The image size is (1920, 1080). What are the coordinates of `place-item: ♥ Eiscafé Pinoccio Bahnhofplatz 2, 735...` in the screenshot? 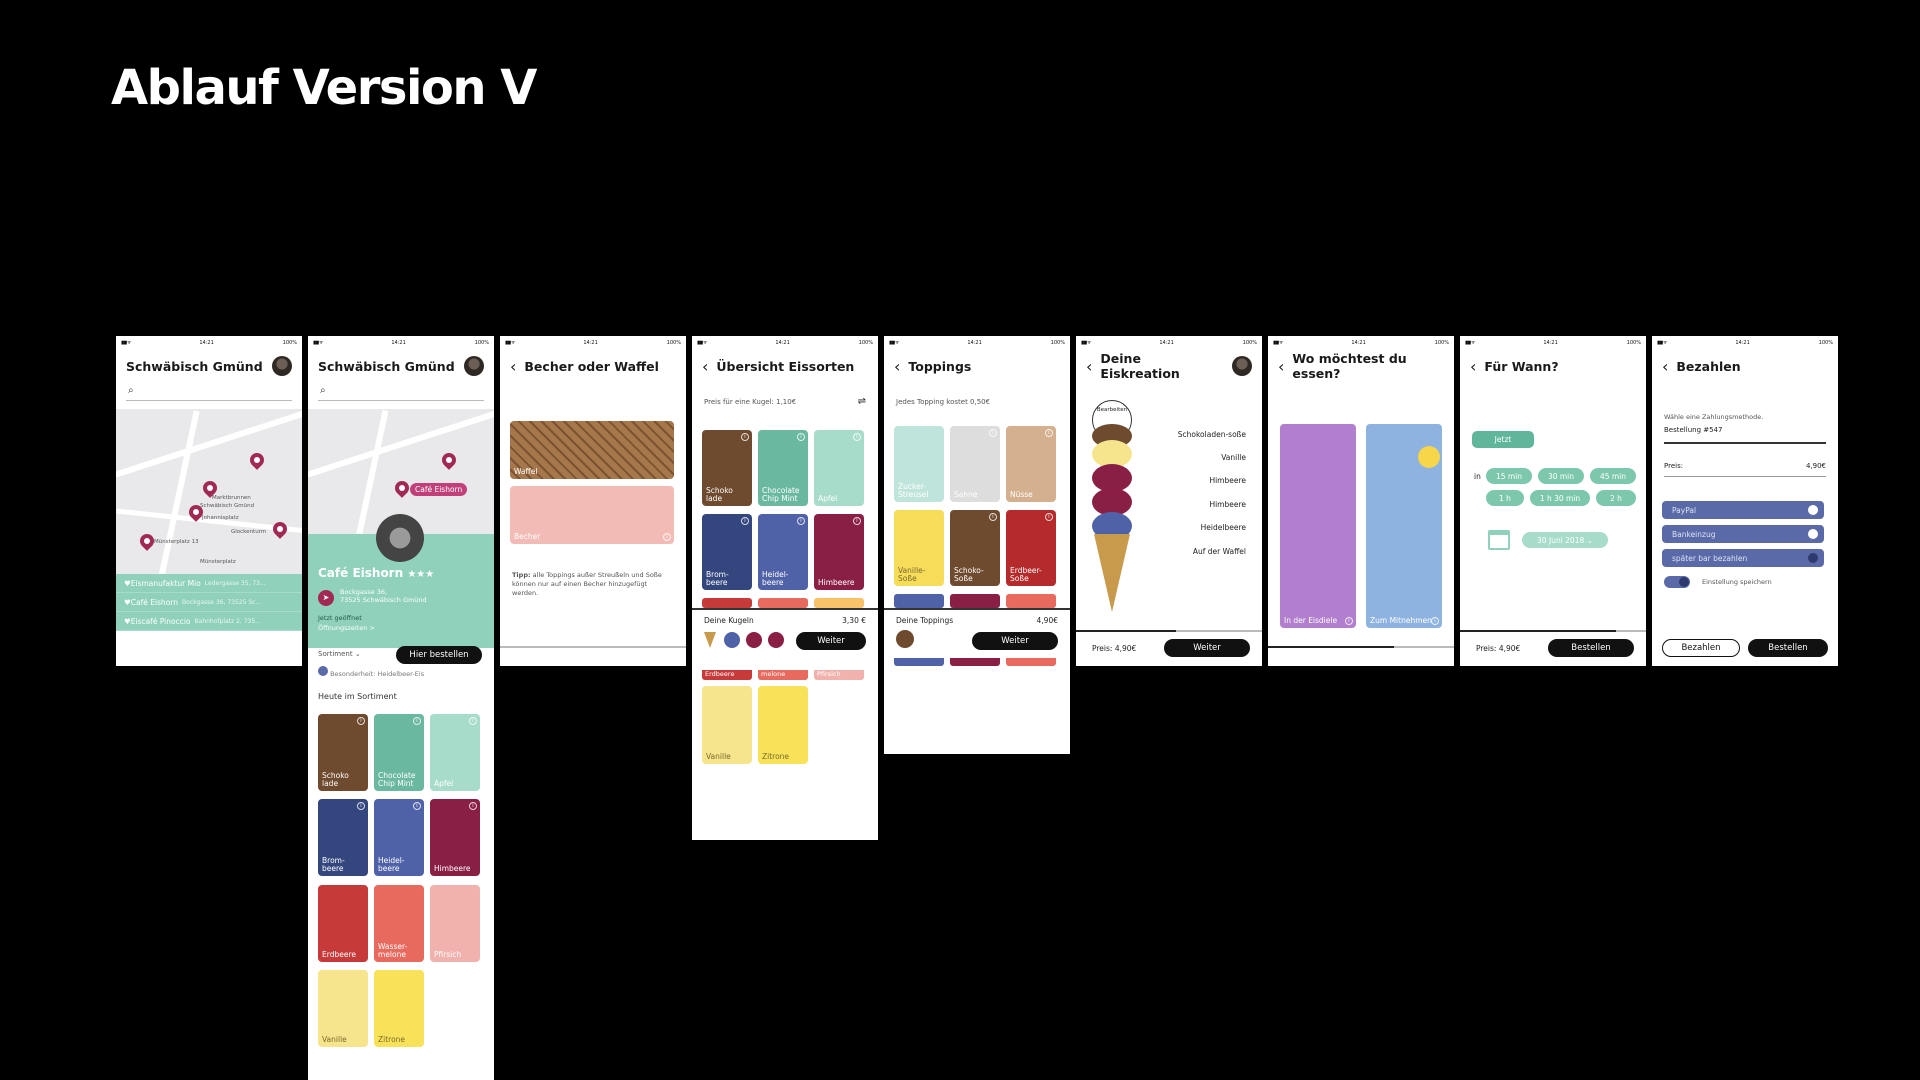 It's located at (209, 621).